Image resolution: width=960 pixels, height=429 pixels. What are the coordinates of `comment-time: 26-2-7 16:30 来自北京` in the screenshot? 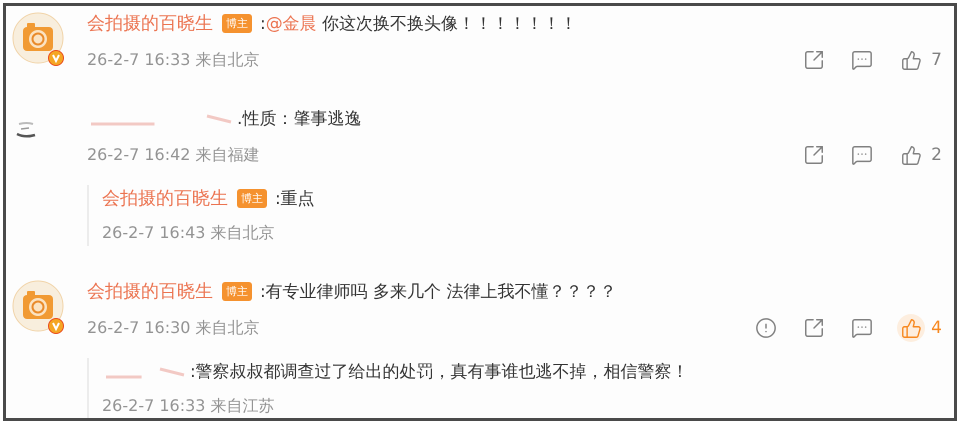 It's located at (173, 328).